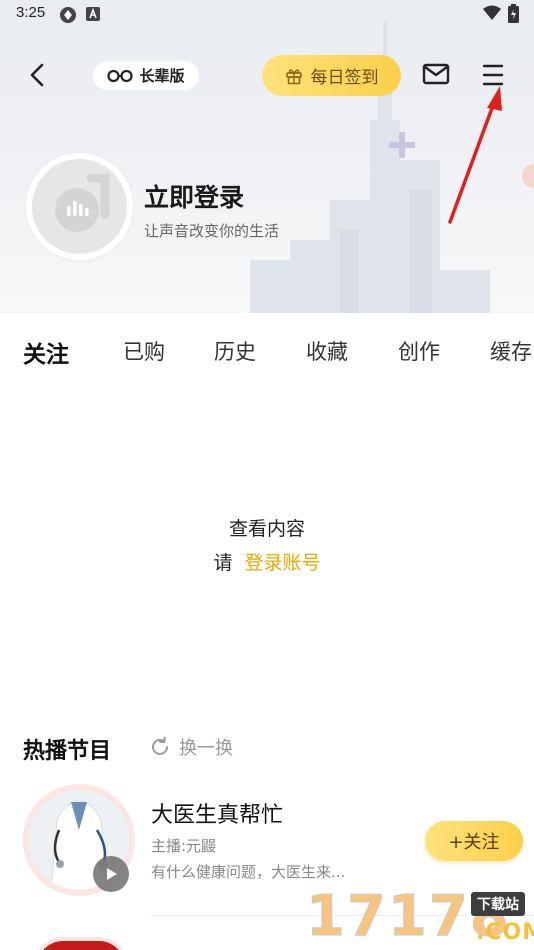 The image size is (534, 950). Describe the element at coordinates (235, 351) in the screenshot. I see `tab-history: 历史` at that location.